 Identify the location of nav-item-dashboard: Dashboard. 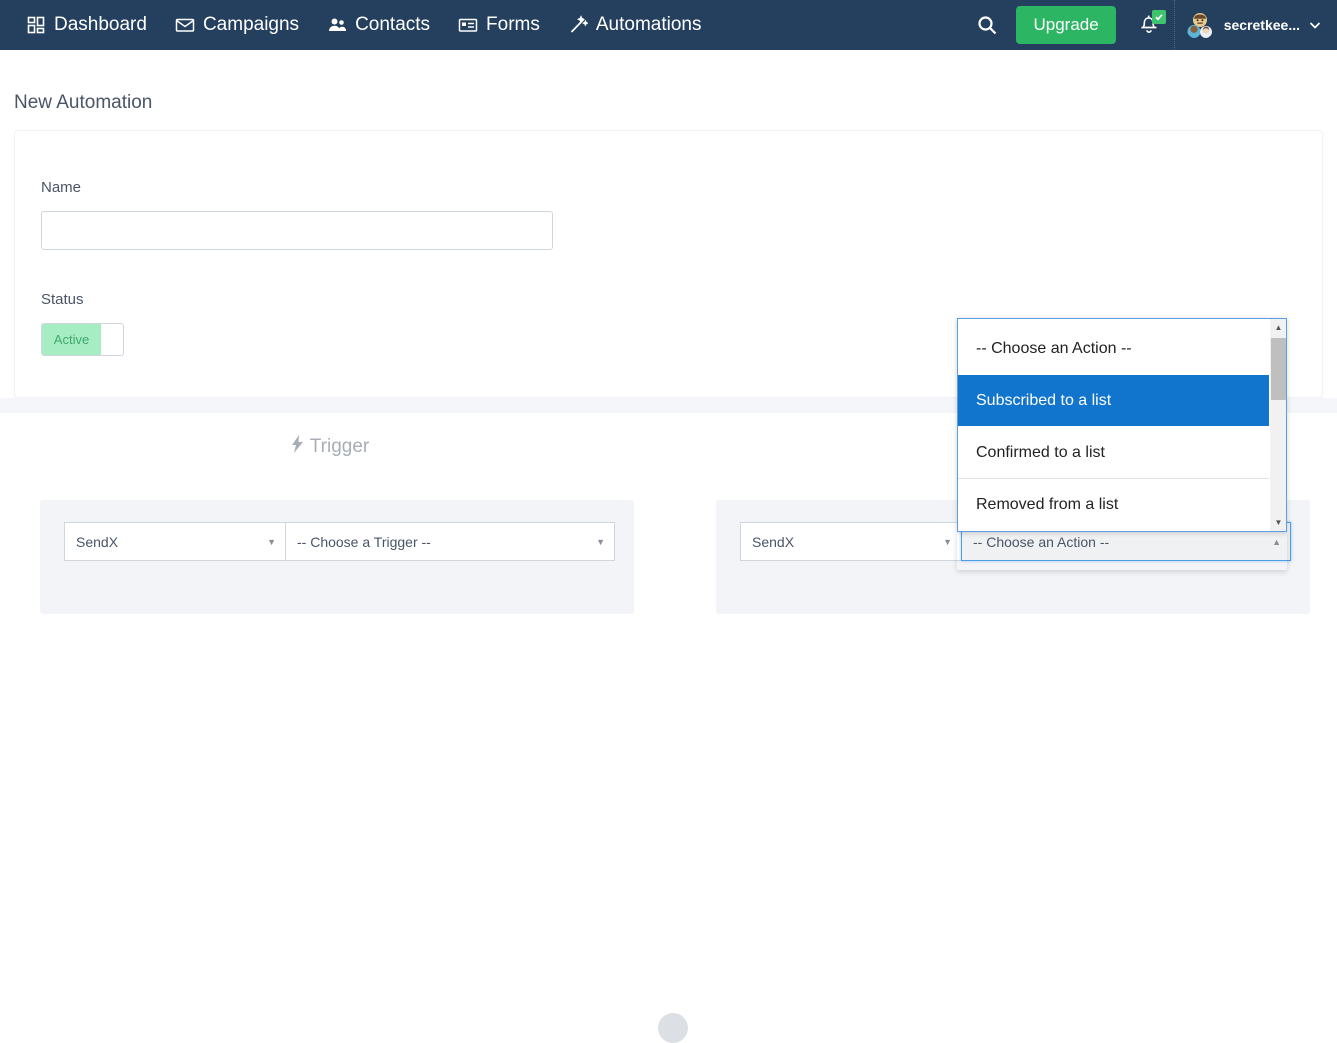
(86, 25).